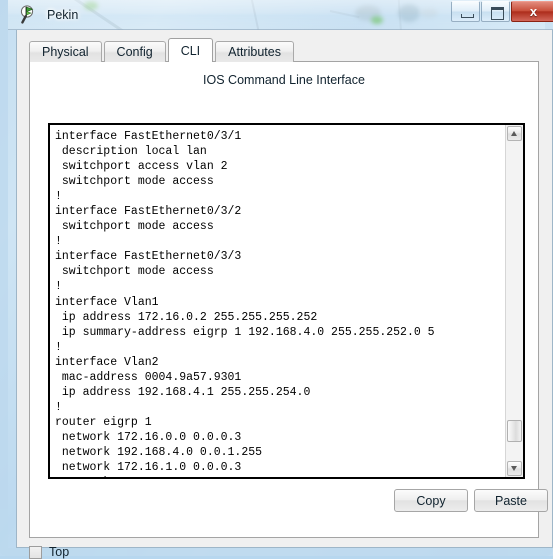 The image size is (553, 559). I want to click on tab-attributes: Attributes, so click(254, 51).